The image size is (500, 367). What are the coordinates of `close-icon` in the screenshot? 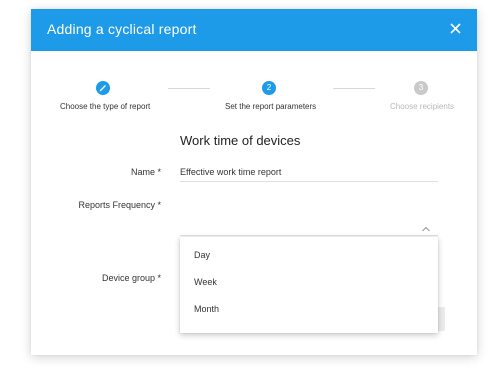 It's located at (456, 29).